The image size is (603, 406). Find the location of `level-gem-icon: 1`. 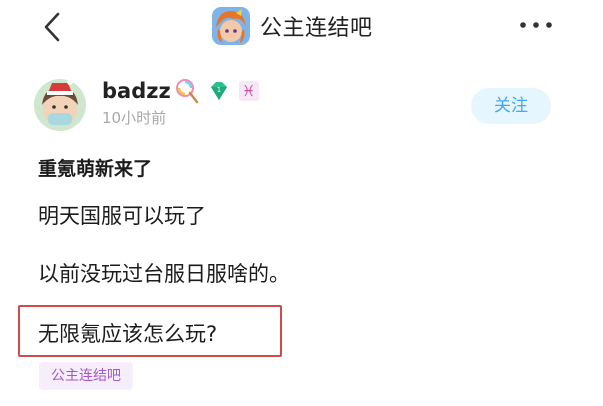

level-gem-icon: 1 is located at coordinates (218, 91).